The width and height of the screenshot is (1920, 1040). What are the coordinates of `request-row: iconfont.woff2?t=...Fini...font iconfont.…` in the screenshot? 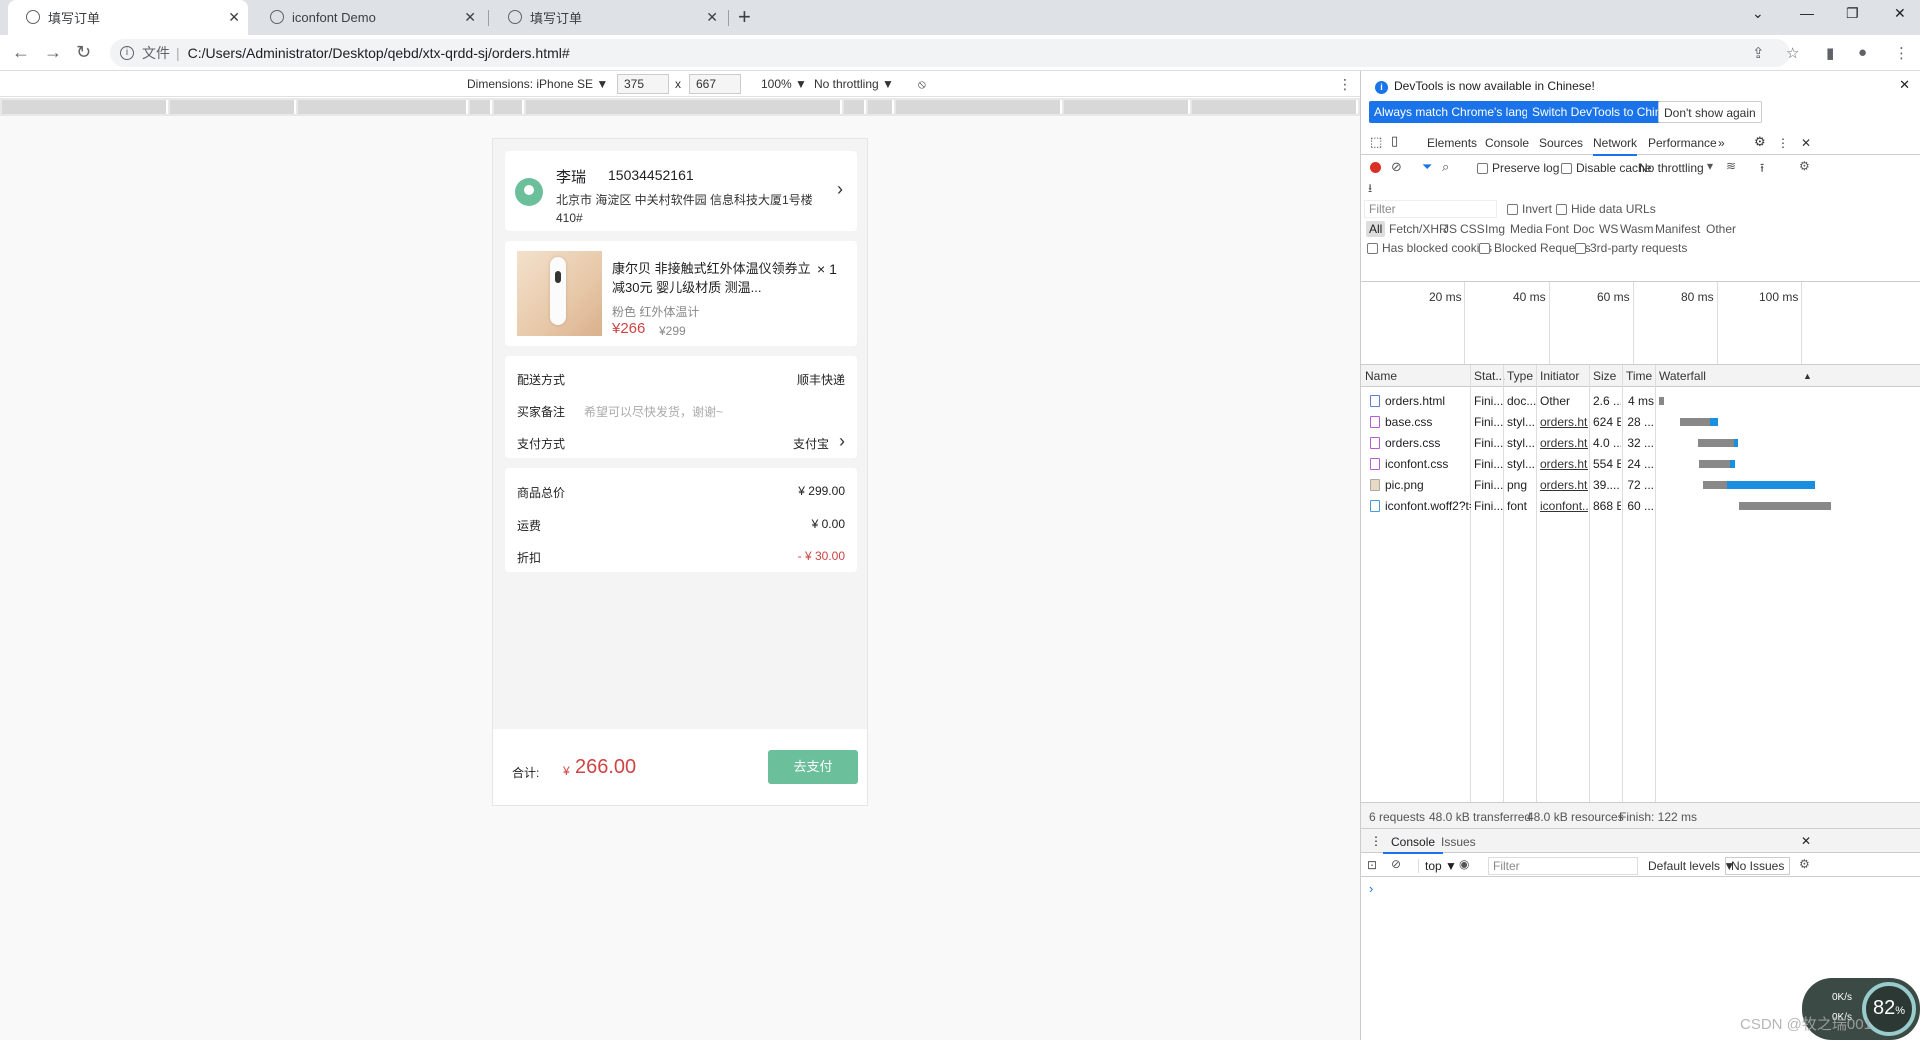 It's located at (1640, 506).